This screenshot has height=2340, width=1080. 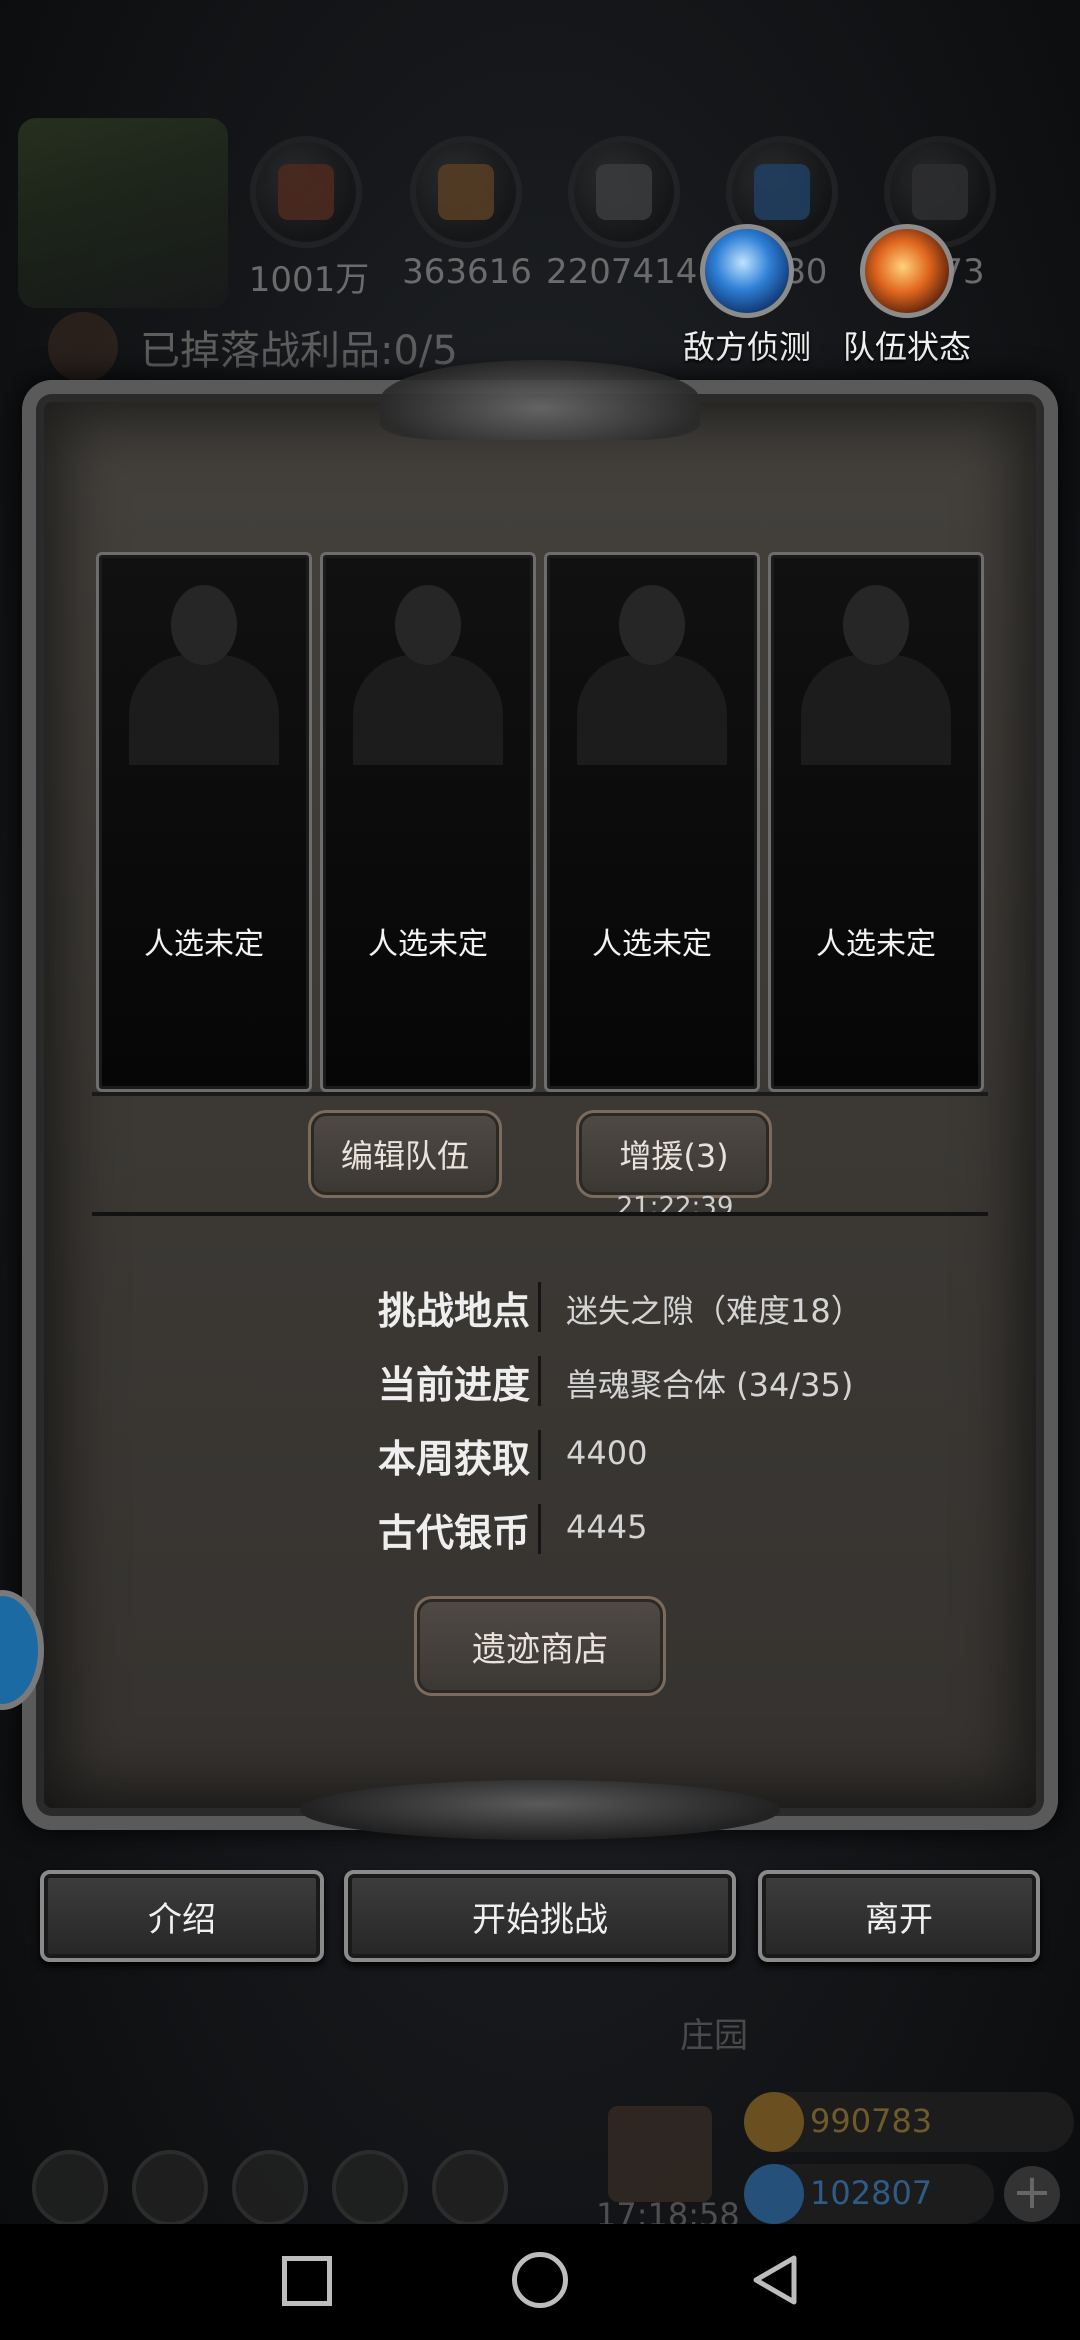 I want to click on resource-iron, so click(x=624, y=192).